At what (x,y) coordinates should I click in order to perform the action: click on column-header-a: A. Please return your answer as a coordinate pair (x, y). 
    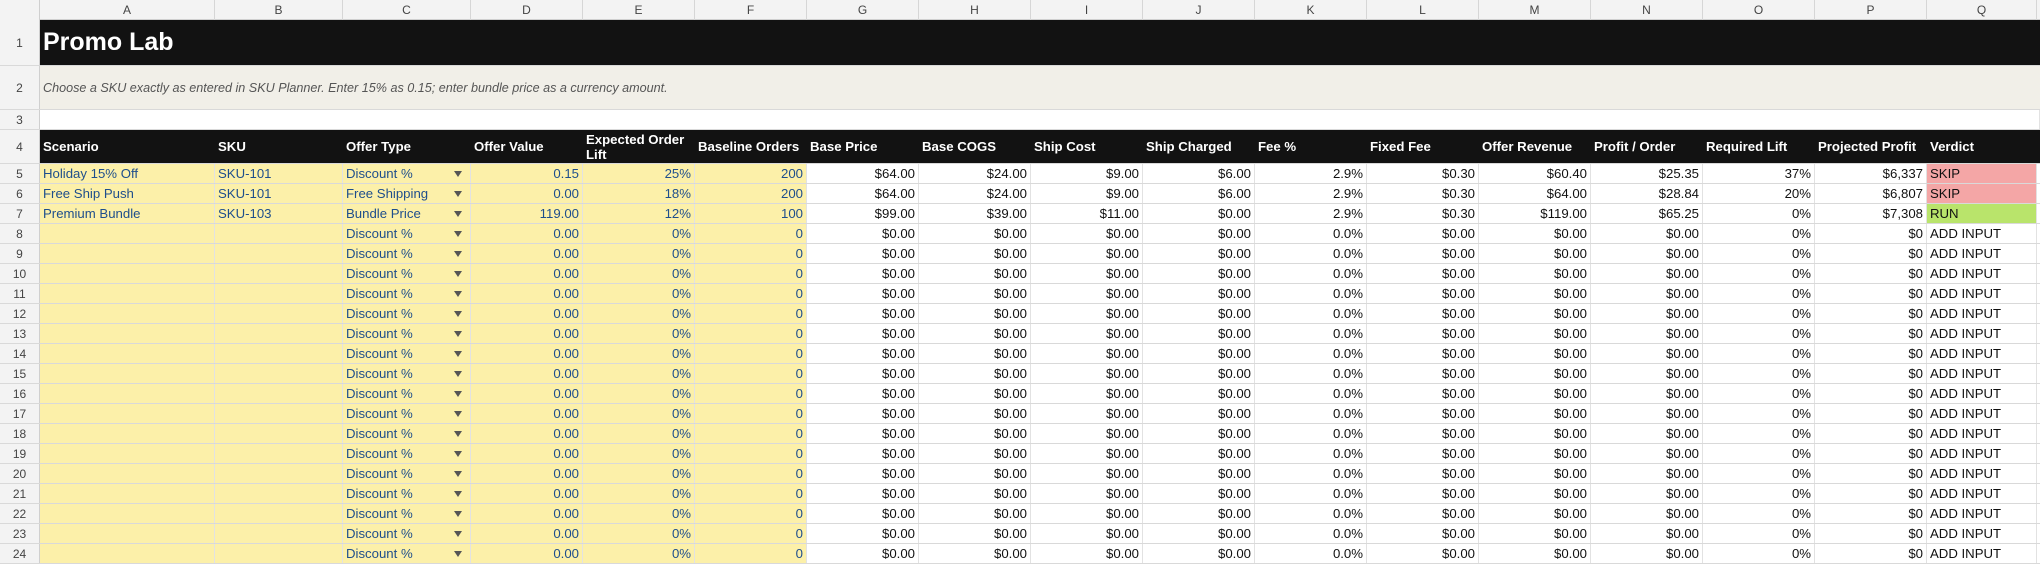
    Looking at the image, I should click on (127, 10).